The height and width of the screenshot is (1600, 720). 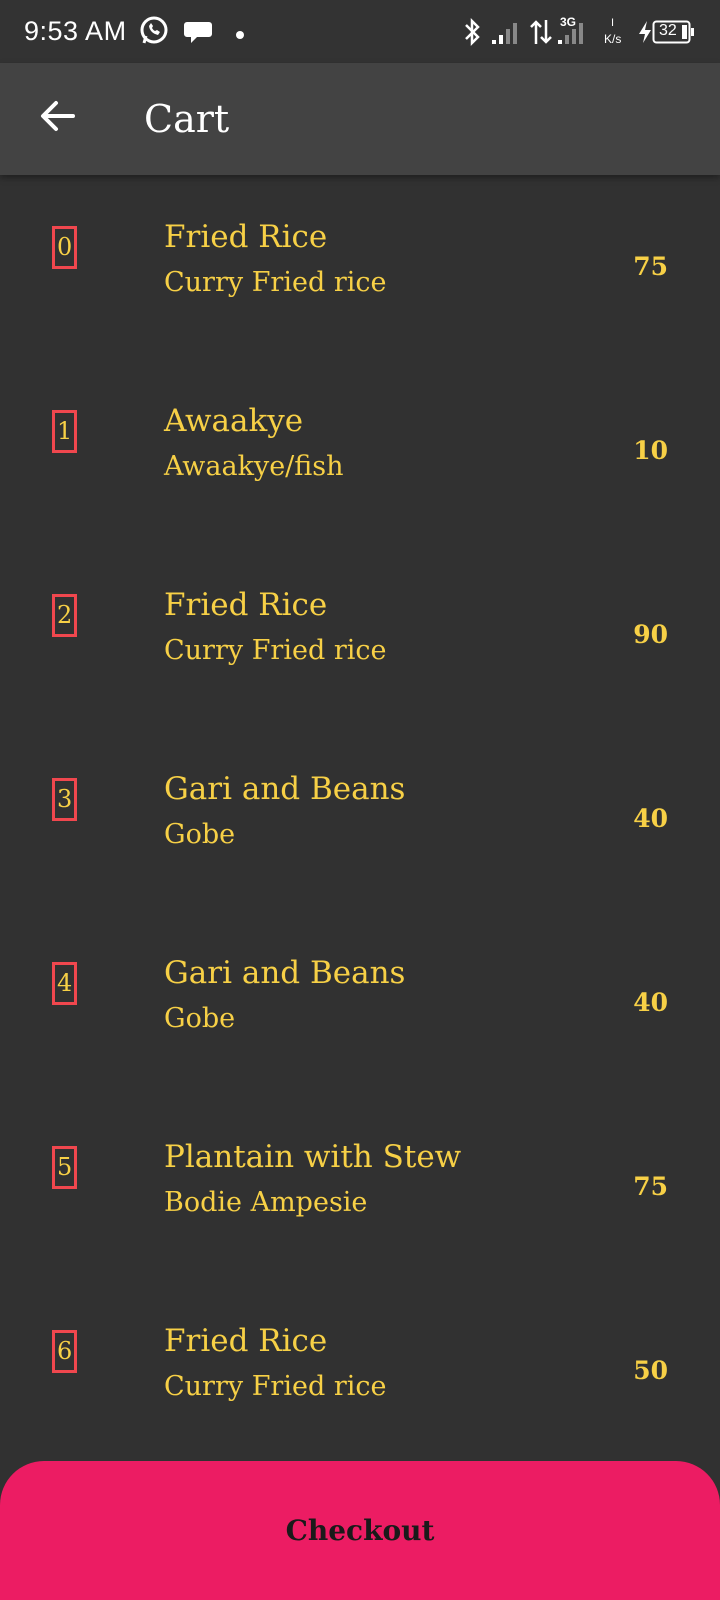 What do you see at coordinates (360, 1003) in the screenshot?
I see `cart-item: 4 Gari and Beans Gobe 40` at bounding box center [360, 1003].